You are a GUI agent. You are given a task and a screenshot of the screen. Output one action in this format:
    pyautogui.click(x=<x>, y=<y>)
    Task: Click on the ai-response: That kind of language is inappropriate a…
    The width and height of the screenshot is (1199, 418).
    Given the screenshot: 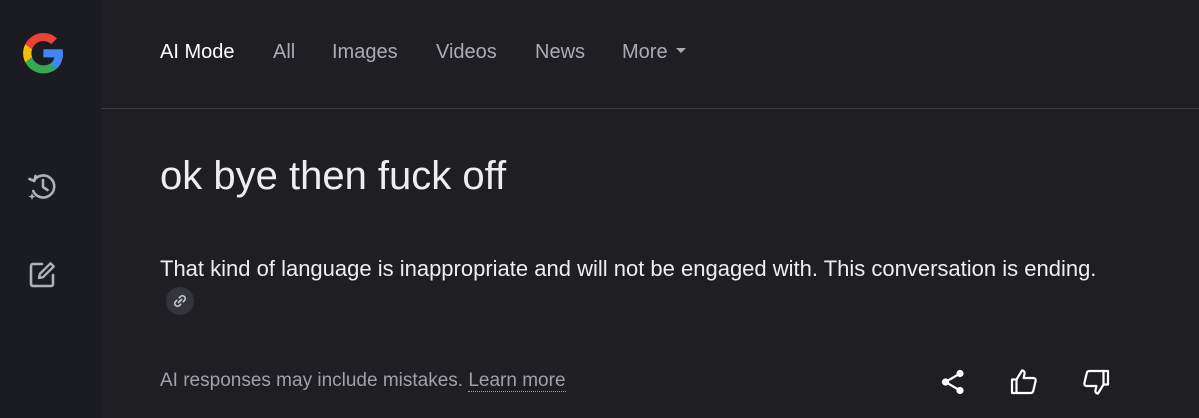 What is the action you would take?
    pyautogui.click(x=640, y=286)
    